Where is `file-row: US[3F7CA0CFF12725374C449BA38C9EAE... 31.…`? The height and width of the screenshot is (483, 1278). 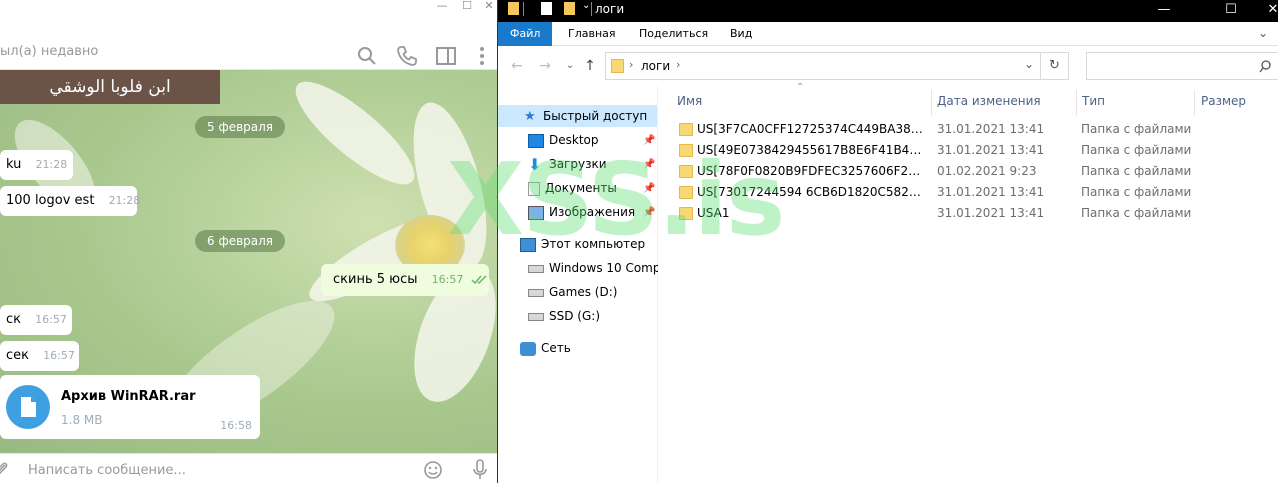
file-row: US[3F7CA0CFF12725374C449BA38C9EAE... 31.… is located at coordinates (975, 129).